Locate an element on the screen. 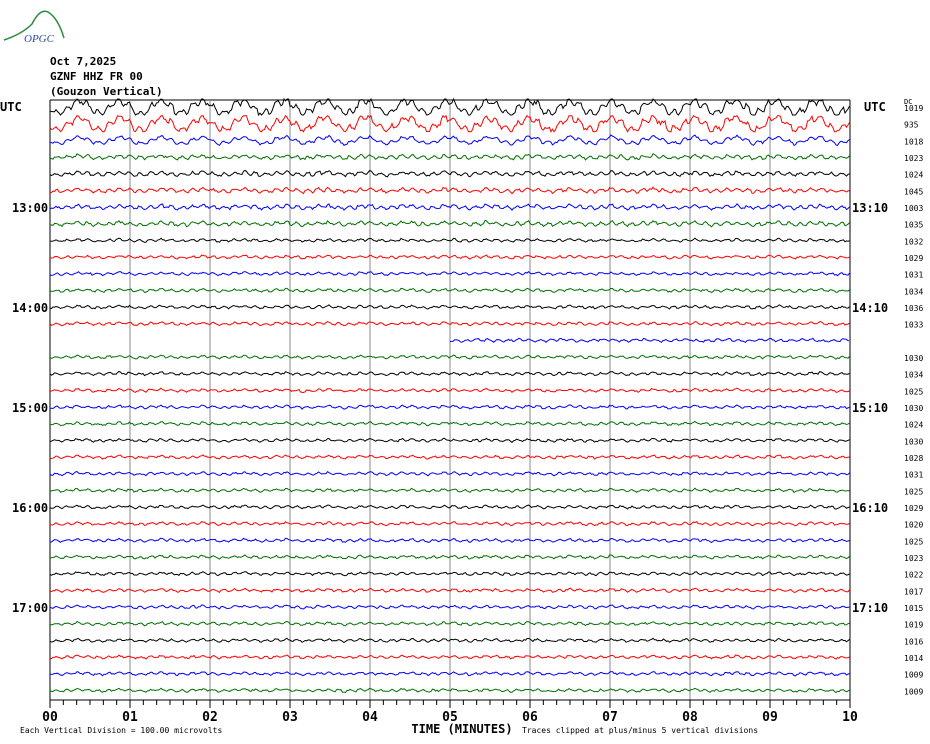 The height and width of the screenshot is (744, 930). dc-value: 1035 is located at coordinates (913, 225).